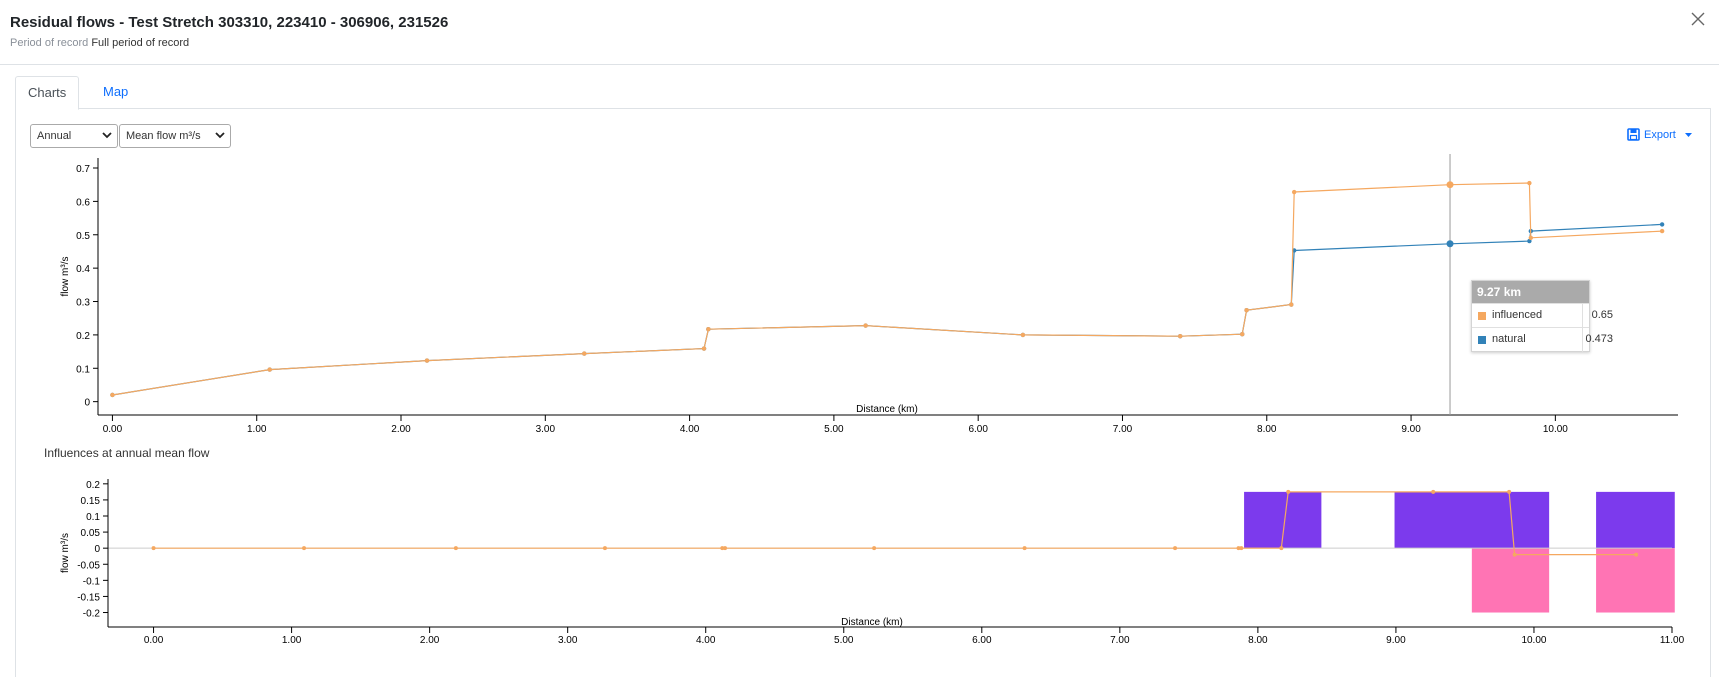  Describe the element at coordinates (54, 136) in the screenshot. I see `period-select-value: Annual` at that location.